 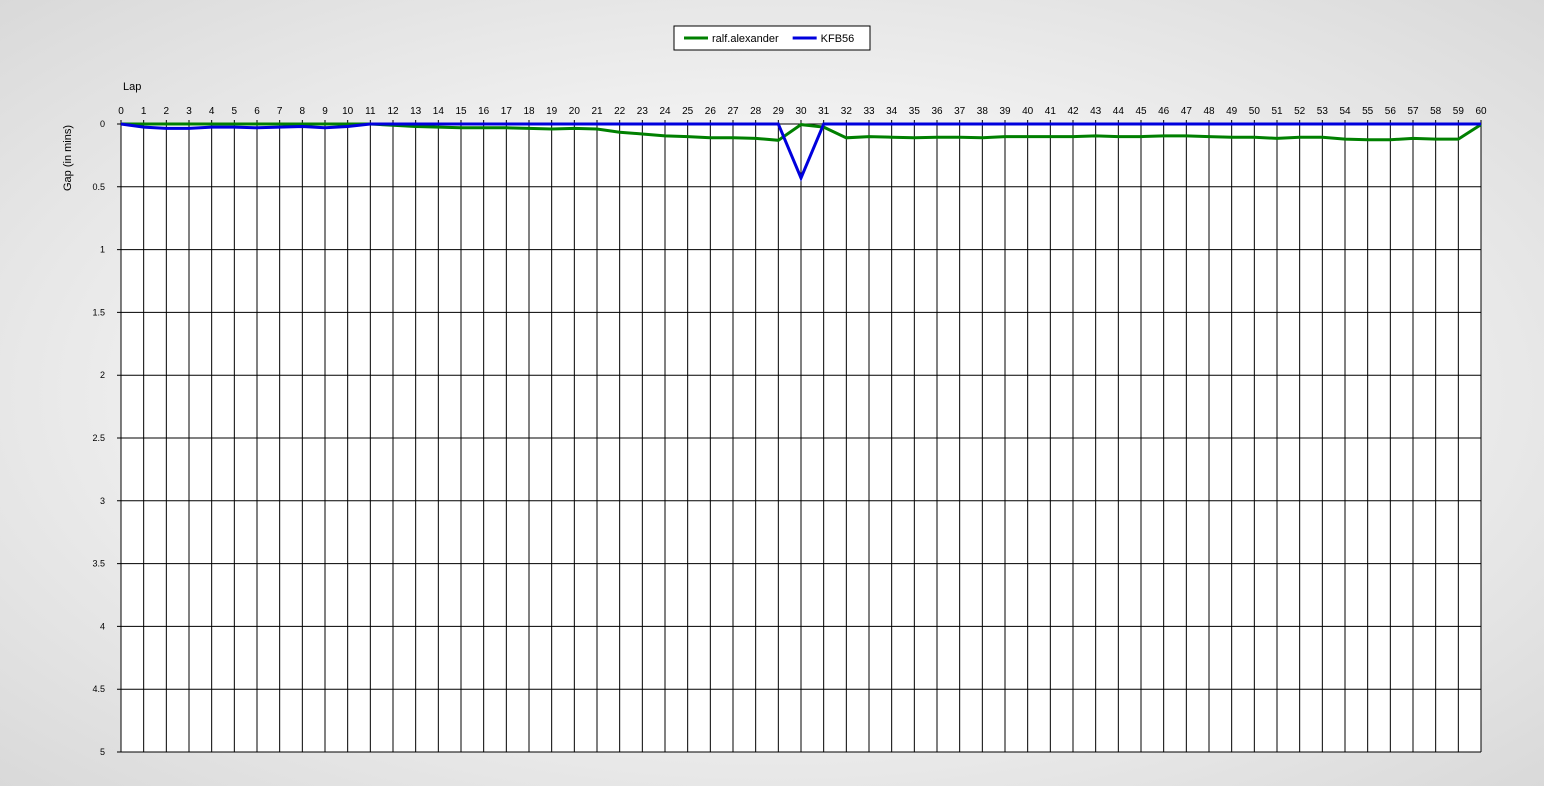 What do you see at coordinates (1187, 111) in the screenshot?
I see `x-tick-label: 47` at bounding box center [1187, 111].